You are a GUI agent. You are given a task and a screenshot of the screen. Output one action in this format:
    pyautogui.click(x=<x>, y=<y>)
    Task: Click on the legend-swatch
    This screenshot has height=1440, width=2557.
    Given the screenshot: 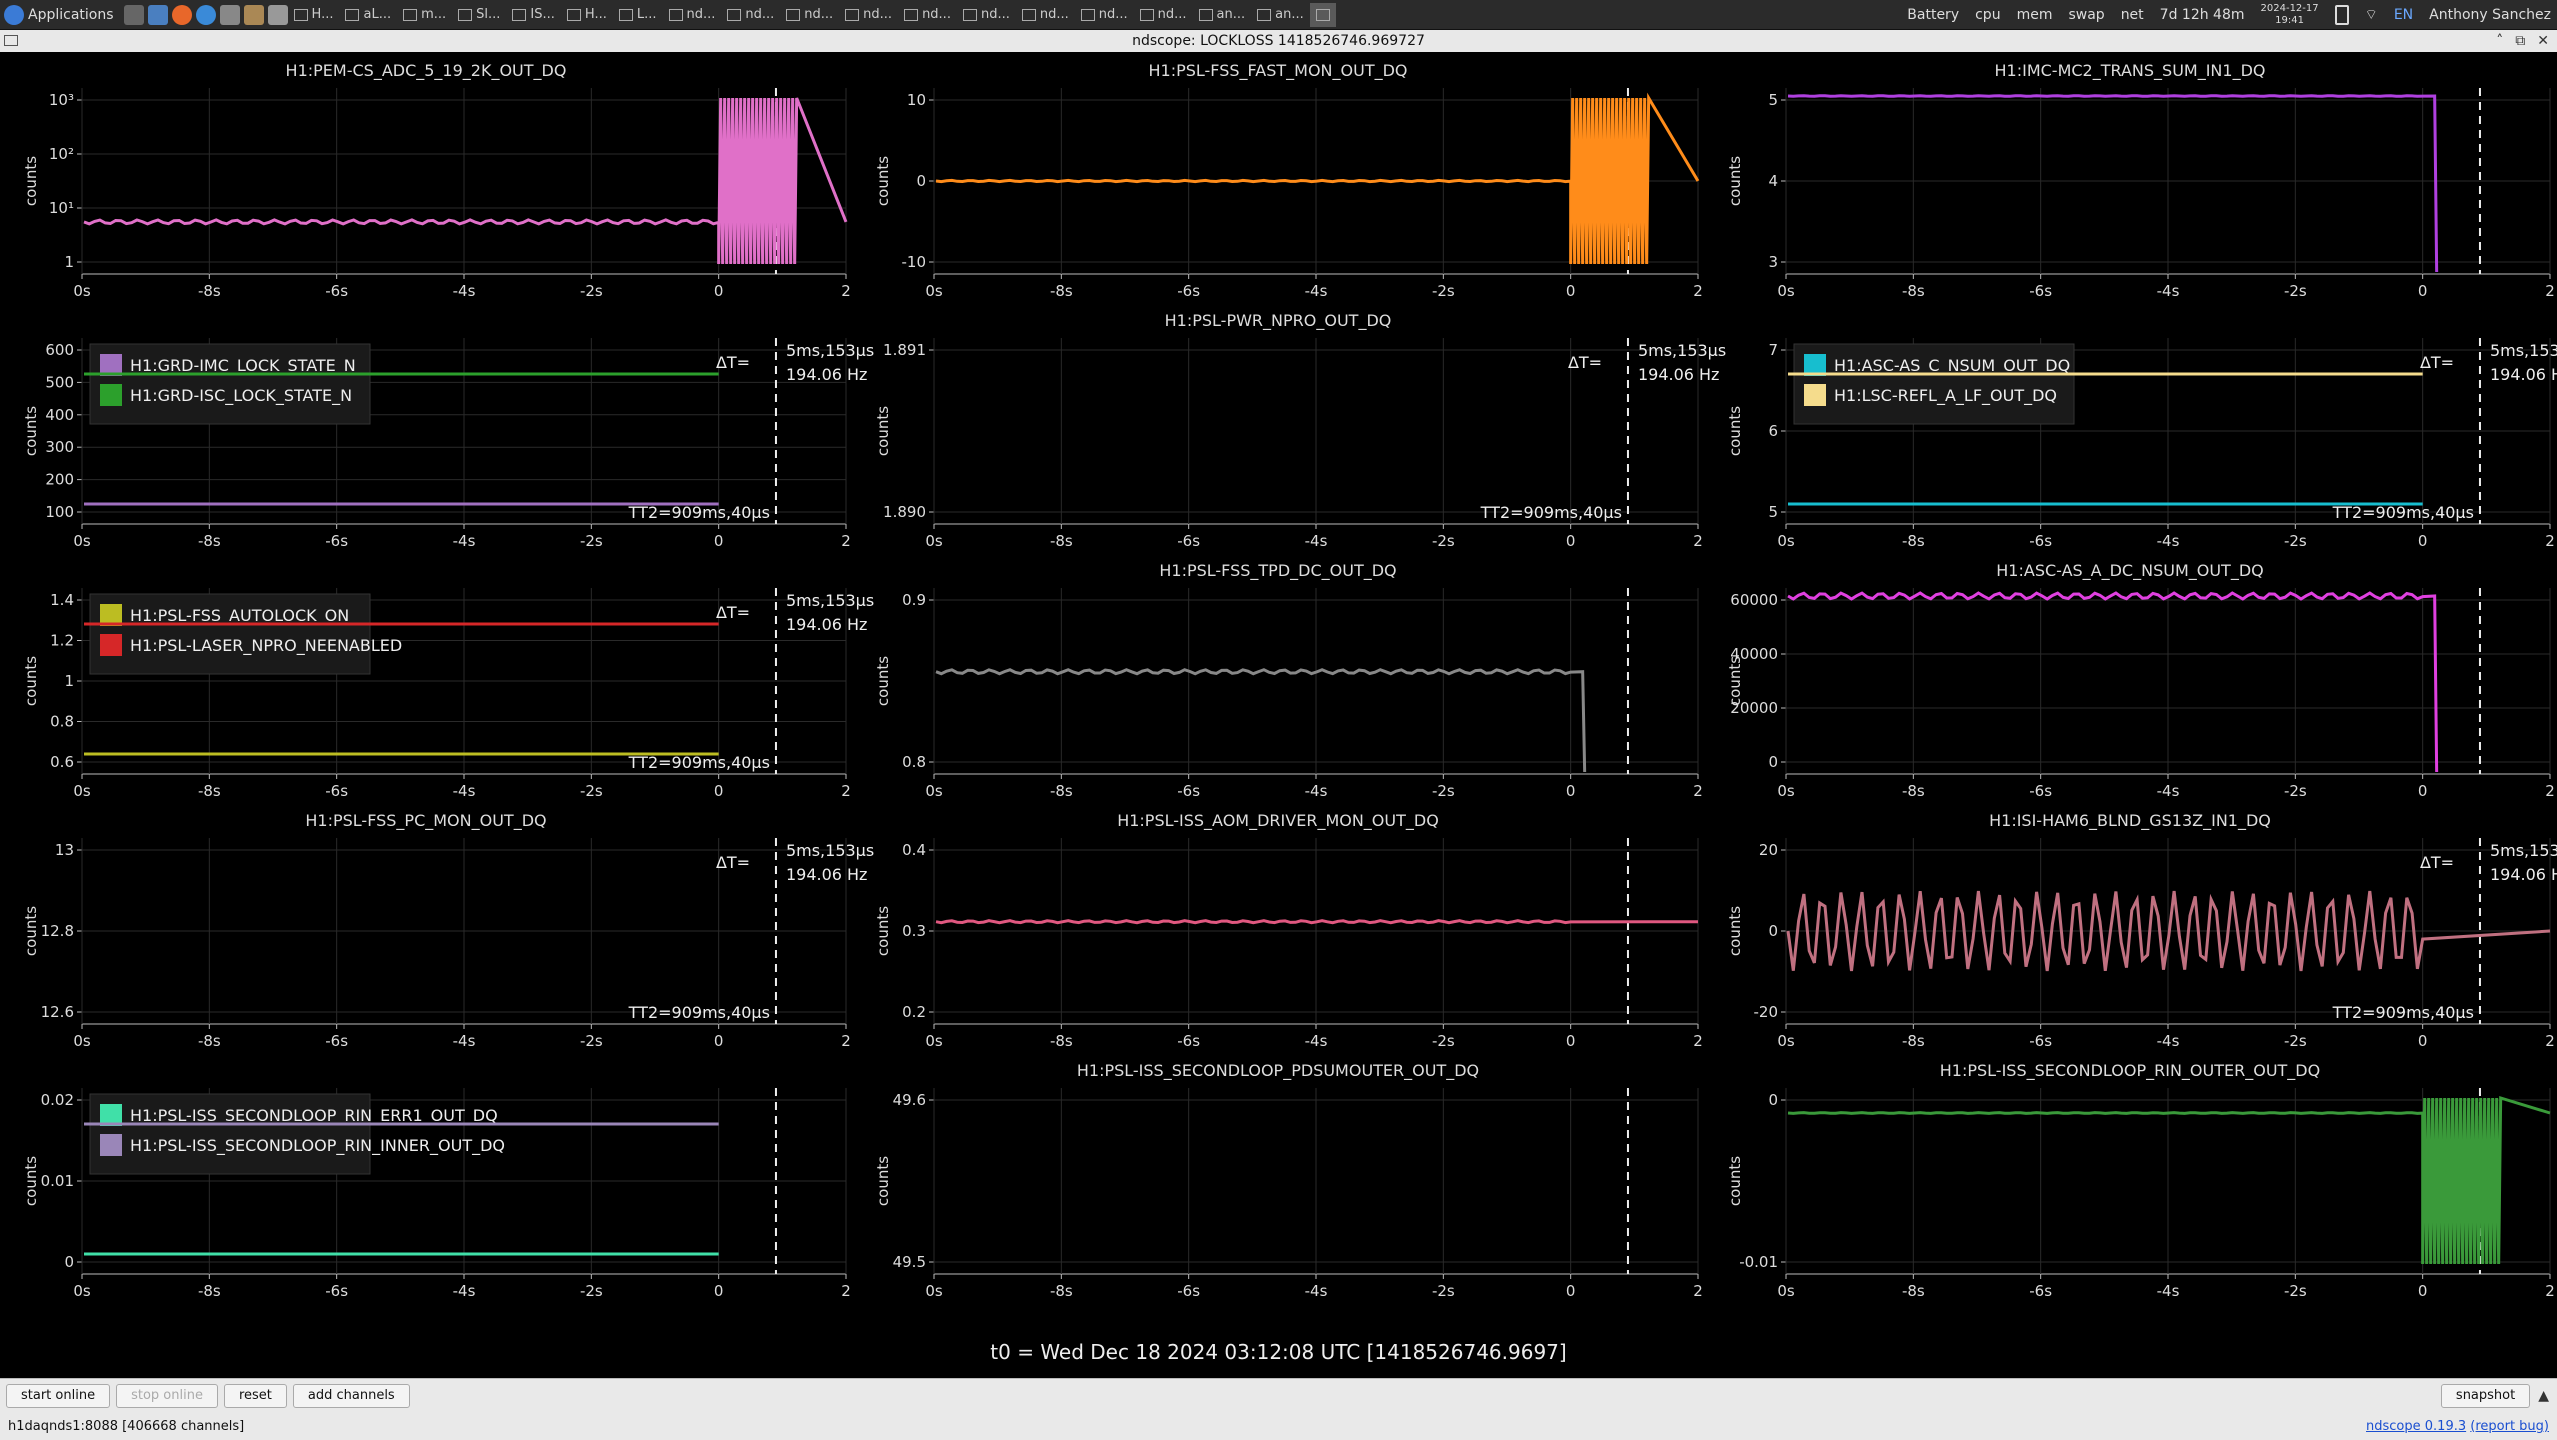 What is the action you would take?
    pyautogui.click(x=1815, y=395)
    